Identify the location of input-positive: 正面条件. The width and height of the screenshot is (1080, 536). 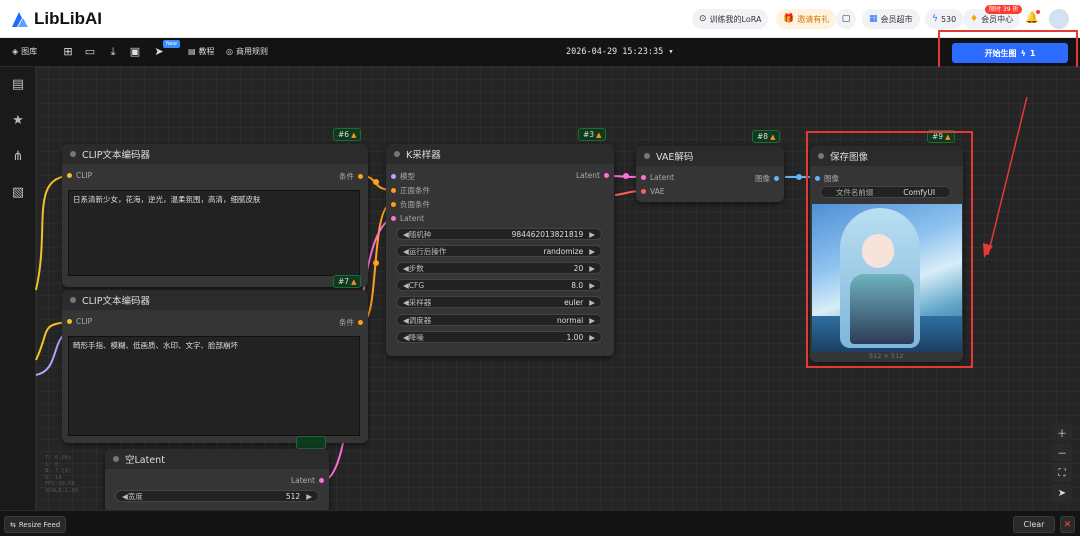
(410, 190).